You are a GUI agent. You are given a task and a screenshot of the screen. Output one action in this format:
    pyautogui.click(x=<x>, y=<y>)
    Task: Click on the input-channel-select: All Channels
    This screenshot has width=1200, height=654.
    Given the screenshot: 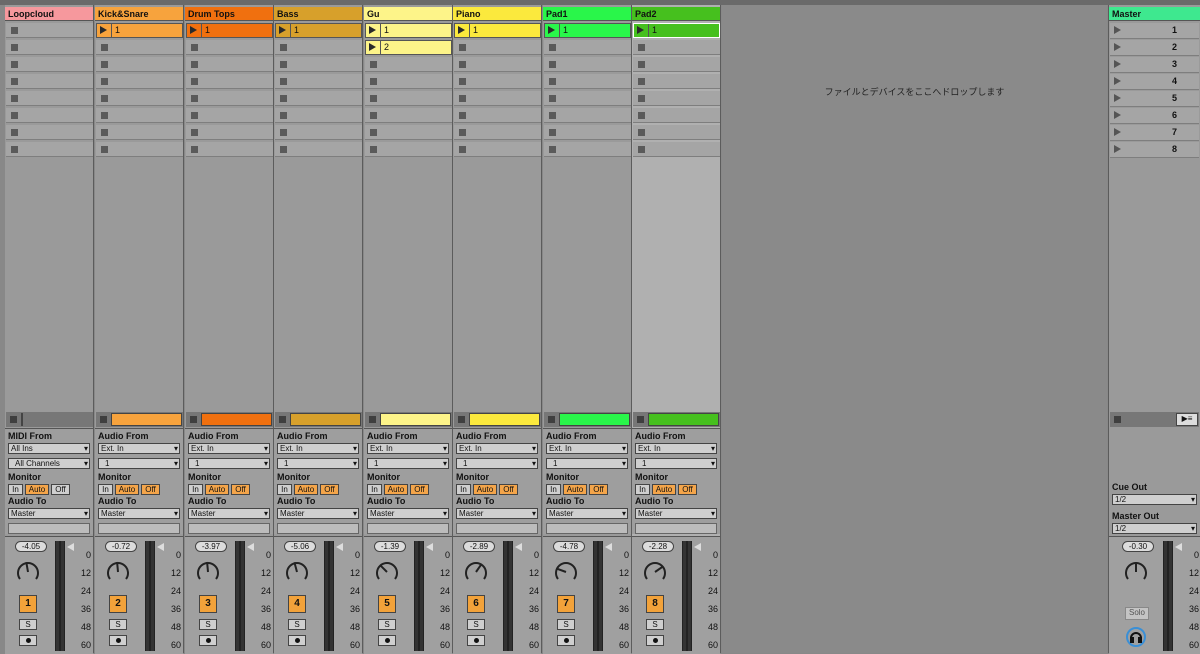 What is the action you would take?
    pyautogui.click(x=49, y=463)
    